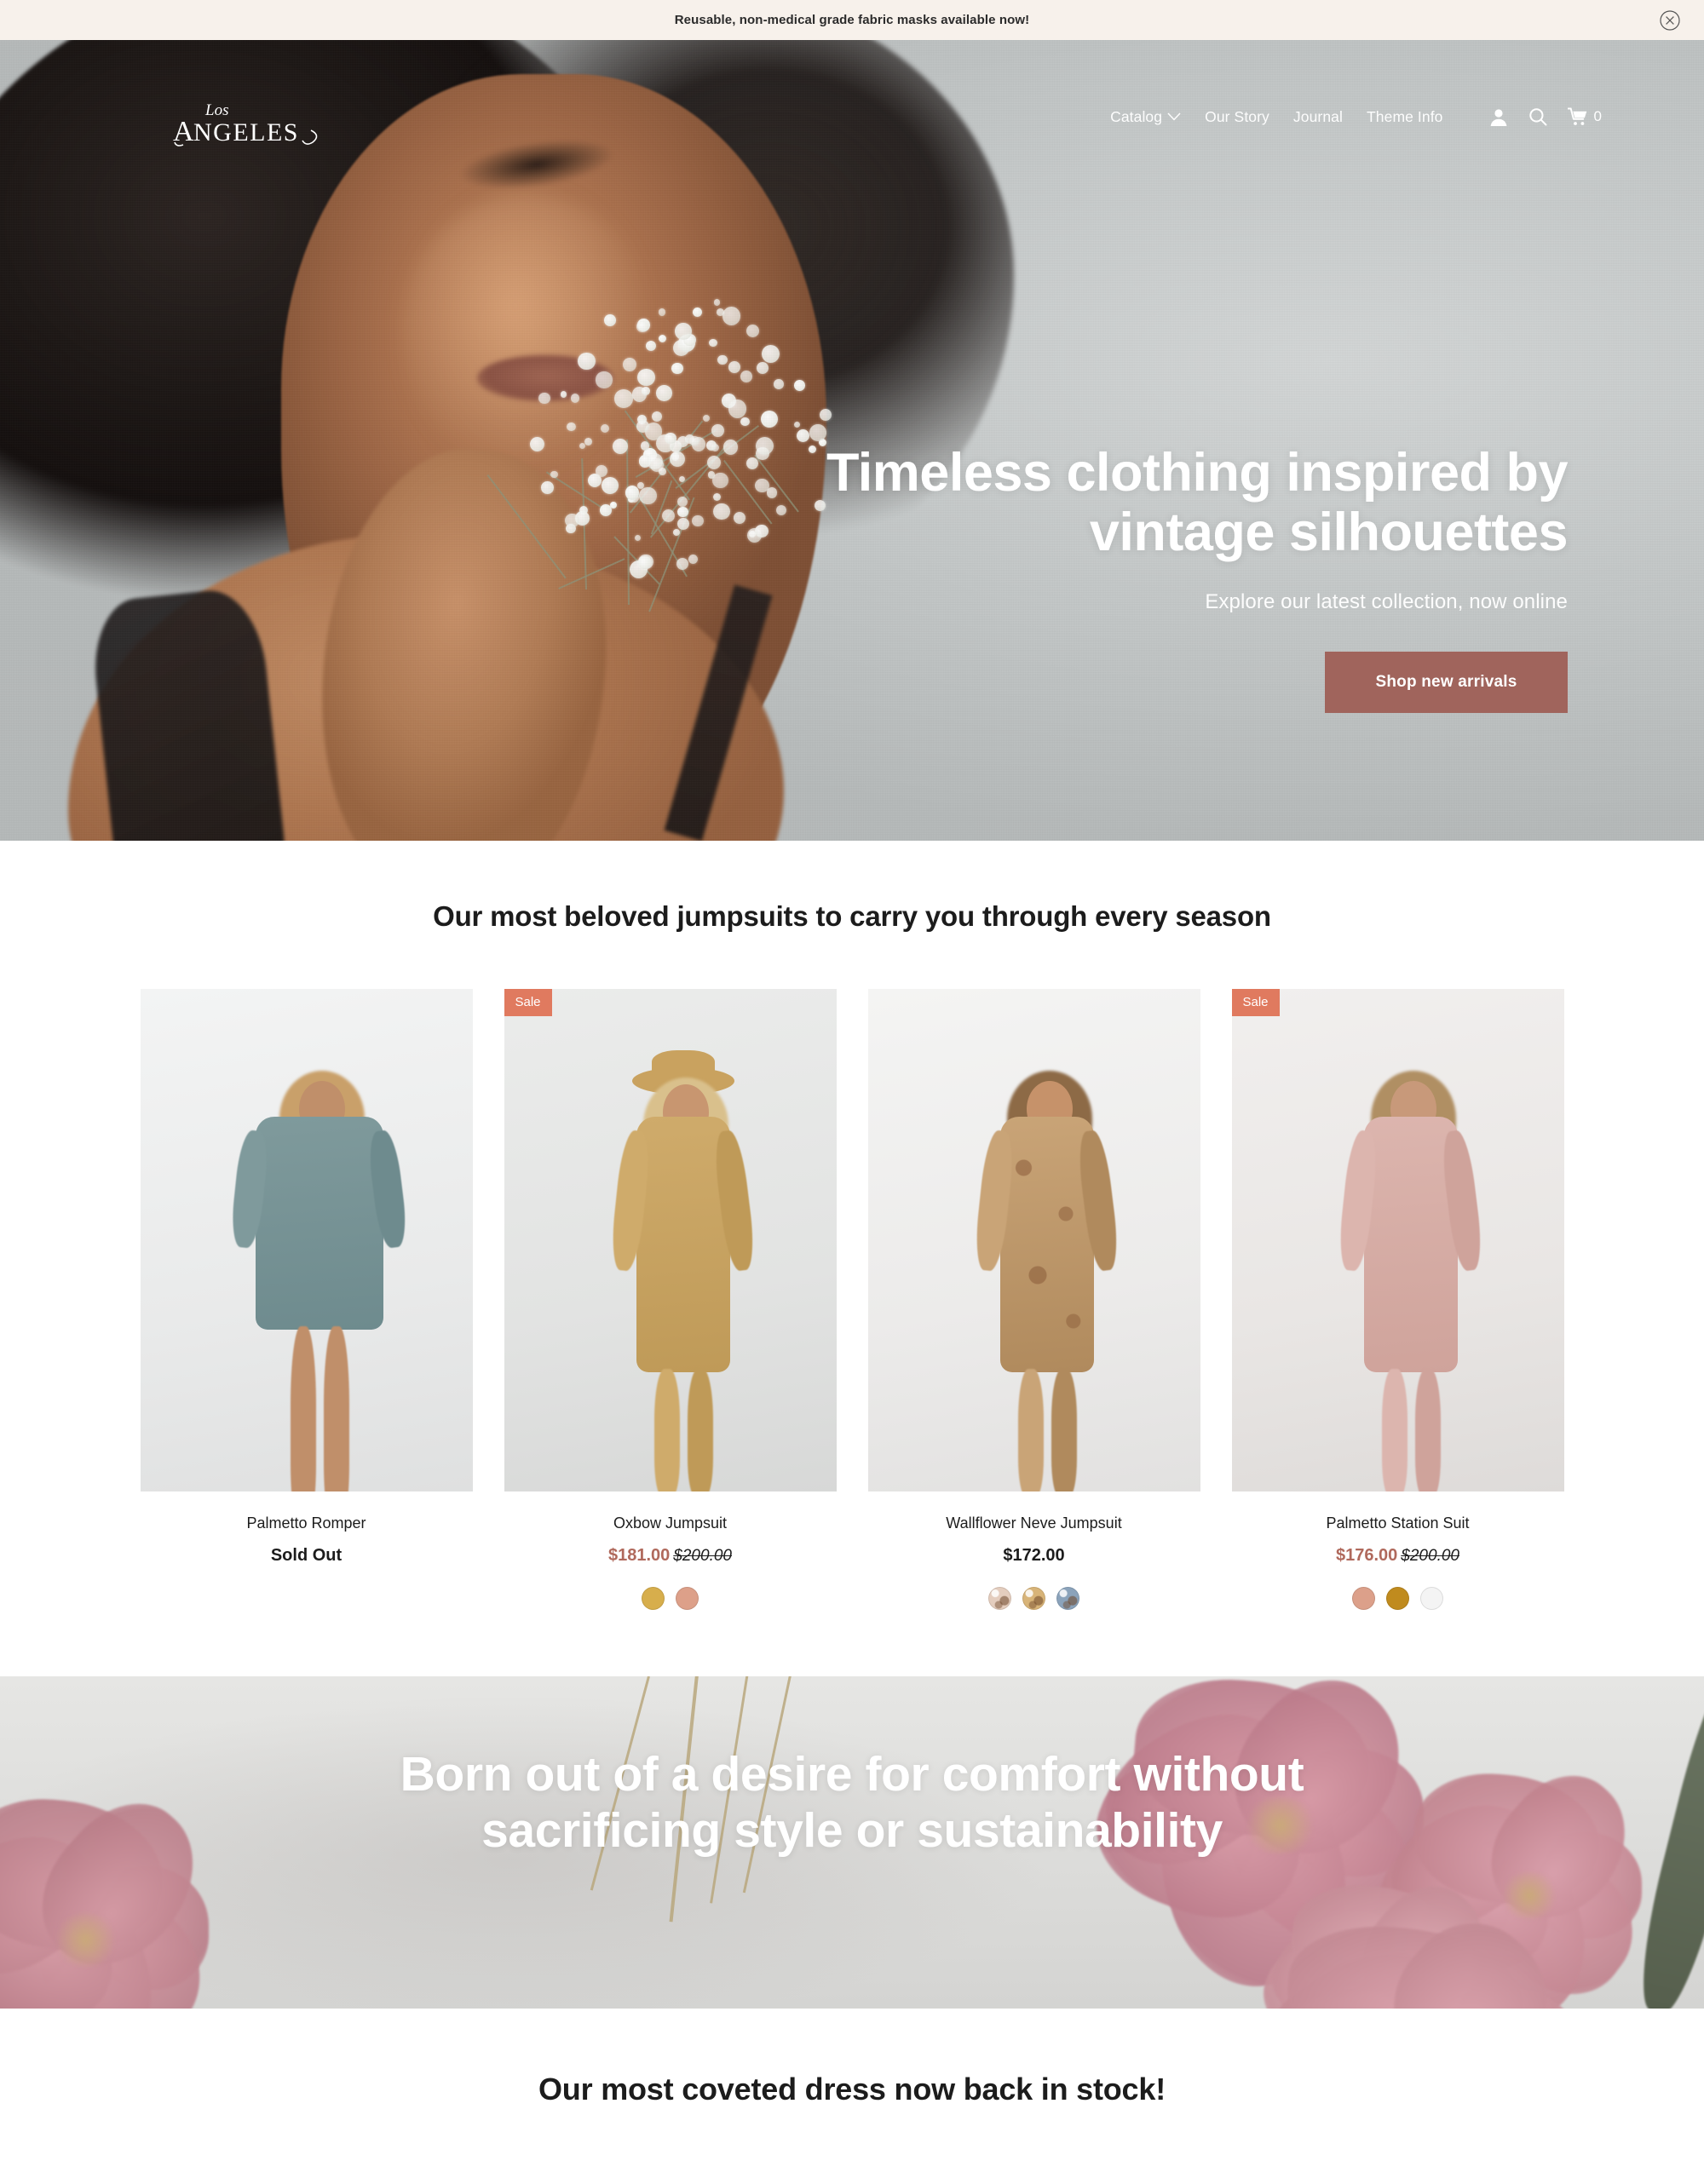 This screenshot has height=2184, width=1704. I want to click on cart-count: 0, so click(1597, 116).